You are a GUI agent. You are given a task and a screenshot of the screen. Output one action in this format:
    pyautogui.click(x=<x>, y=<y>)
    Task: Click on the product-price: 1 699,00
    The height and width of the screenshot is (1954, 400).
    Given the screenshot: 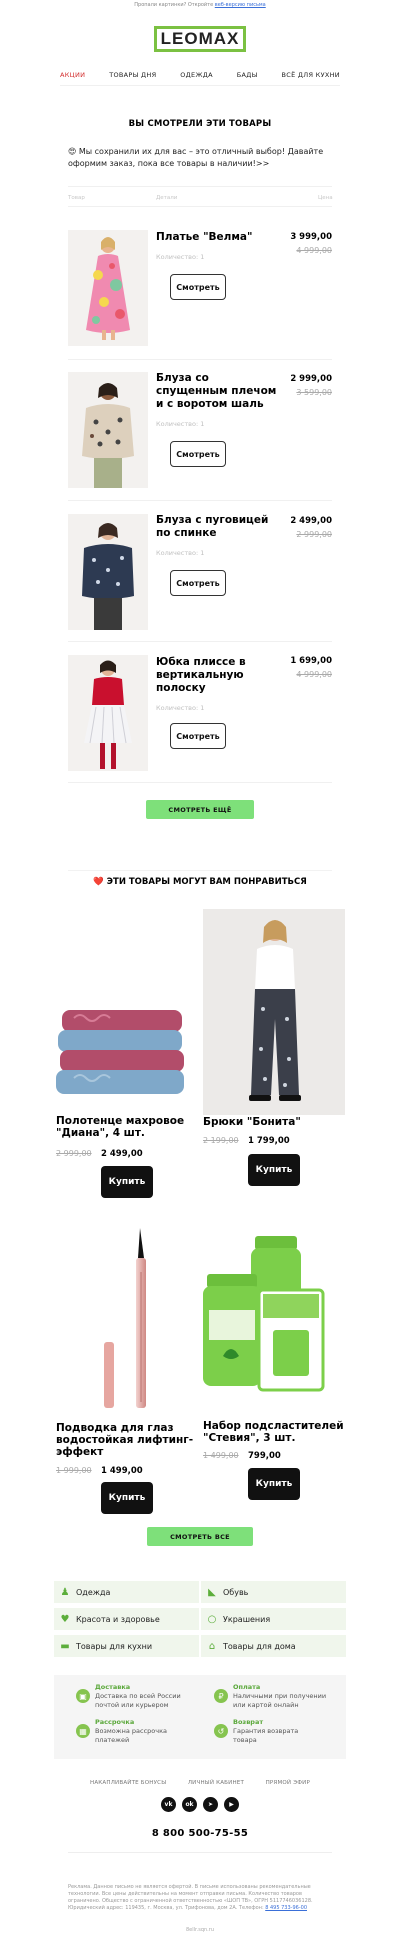 What is the action you would take?
    pyautogui.click(x=311, y=661)
    